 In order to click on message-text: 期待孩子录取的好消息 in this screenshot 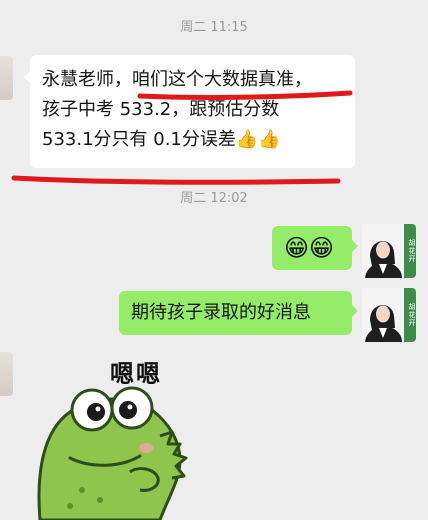, I will do `click(221, 312)`.